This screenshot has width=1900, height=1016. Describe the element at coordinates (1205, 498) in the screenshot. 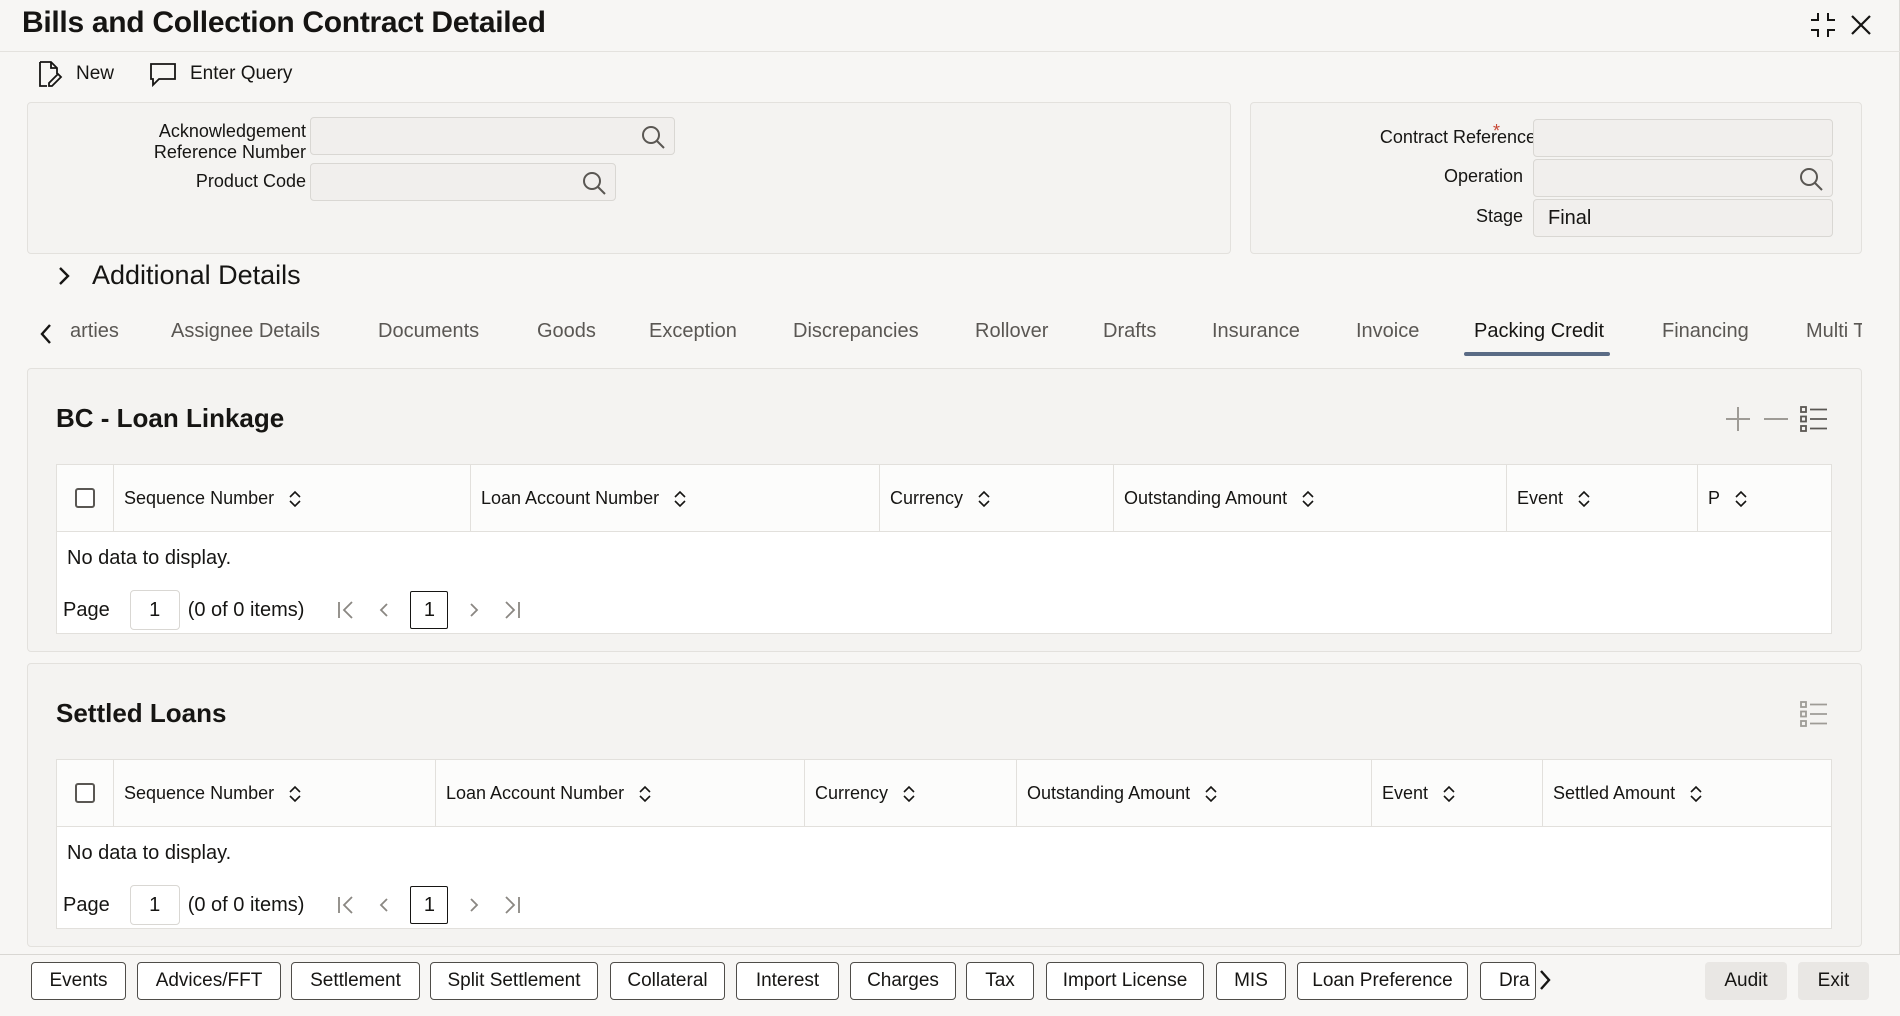

I see `col-label: Outstanding Amount` at that location.